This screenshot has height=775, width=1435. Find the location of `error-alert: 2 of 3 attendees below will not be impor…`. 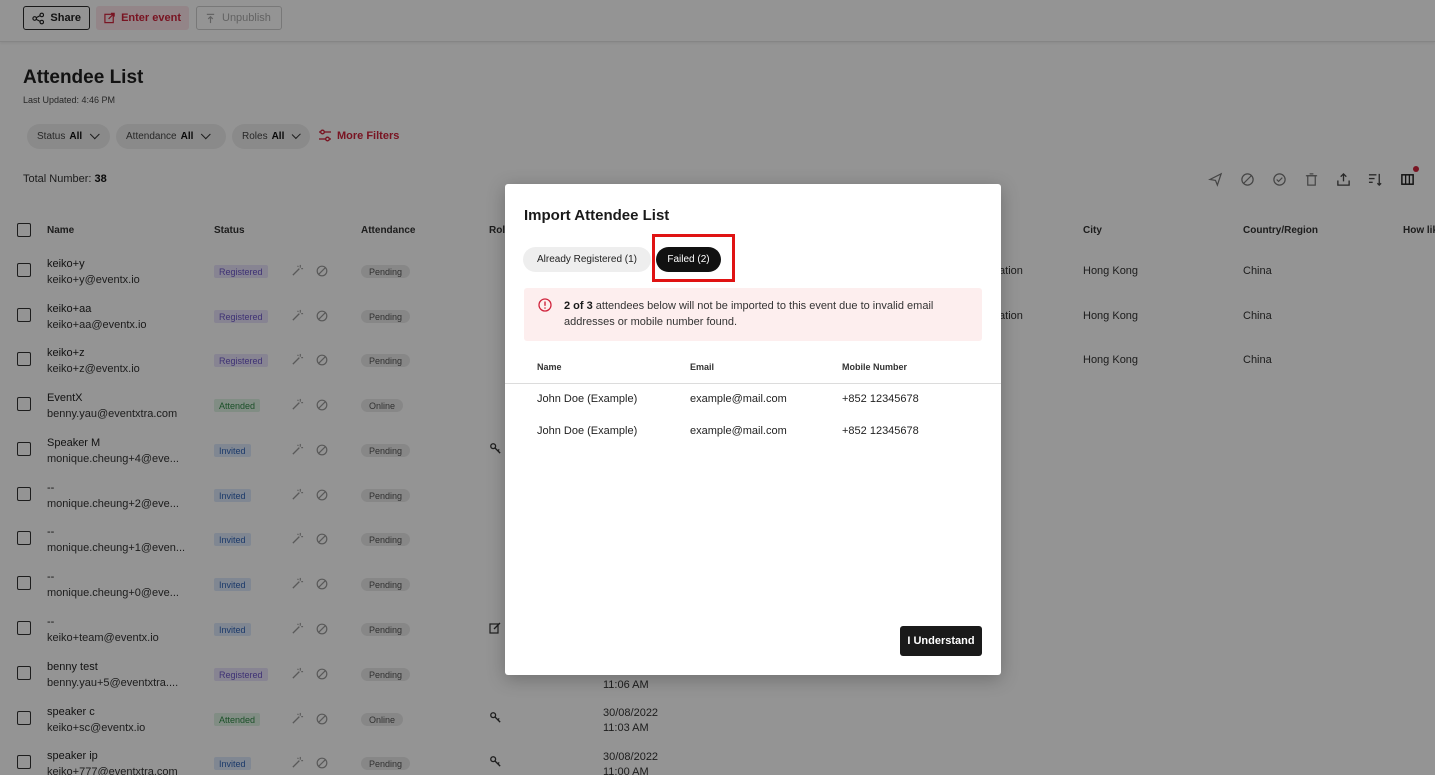

error-alert: 2 of 3 attendees below will not be impor… is located at coordinates (753, 314).